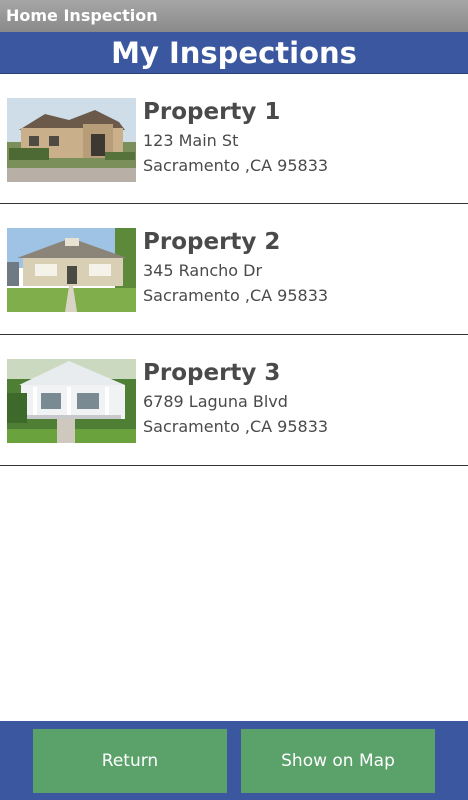 This screenshot has width=468, height=800. I want to click on return-button: Return, so click(130, 761).